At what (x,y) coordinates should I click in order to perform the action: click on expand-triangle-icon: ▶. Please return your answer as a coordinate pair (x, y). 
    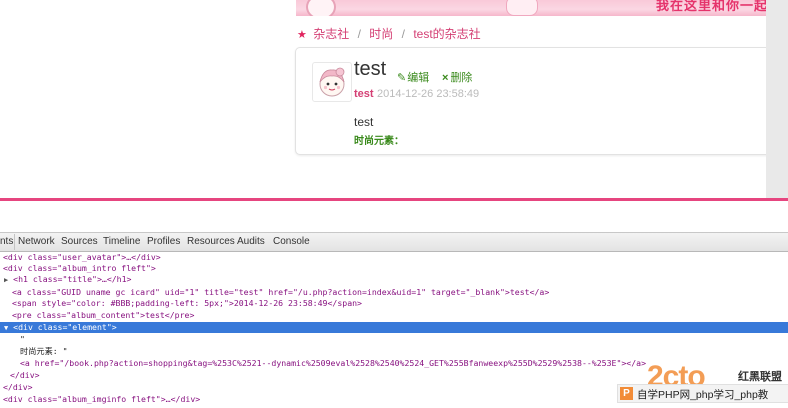
    Looking at the image, I should click on (6, 280).